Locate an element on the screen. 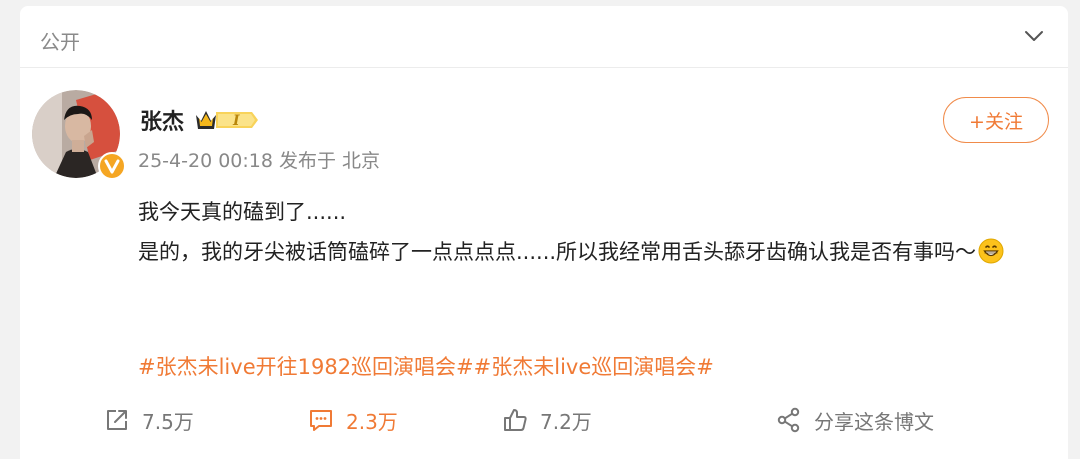 The image size is (1080, 459). crown-level-badge-icon: I is located at coordinates (227, 120).